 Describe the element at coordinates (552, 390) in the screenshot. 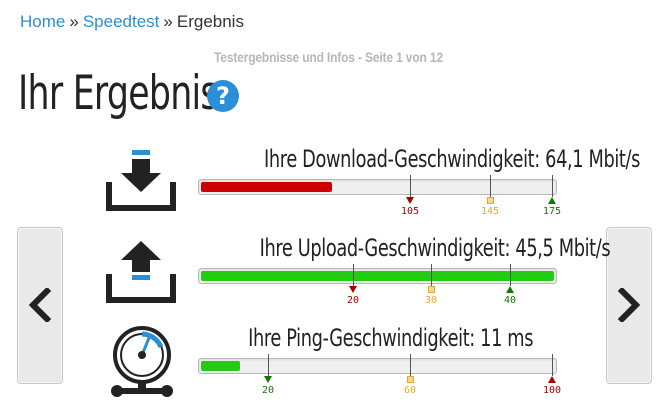

I see `threshold-marker-label: 100` at that location.